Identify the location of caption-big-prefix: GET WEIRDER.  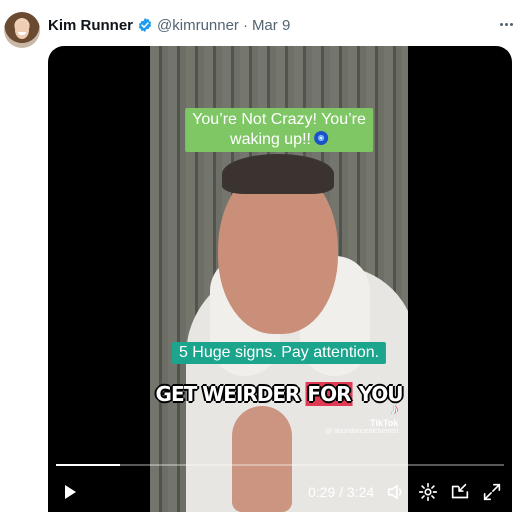
(230, 394).